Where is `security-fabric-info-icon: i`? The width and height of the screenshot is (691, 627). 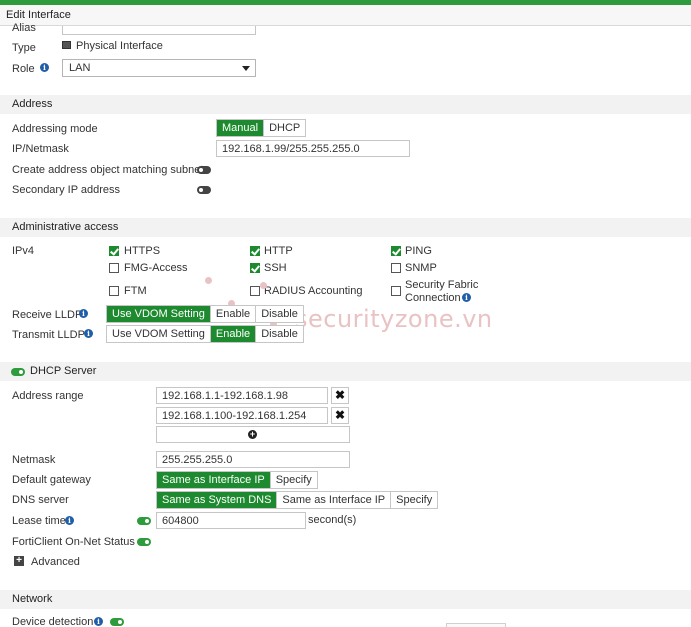 security-fabric-info-icon: i is located at coordinates (466, 297).